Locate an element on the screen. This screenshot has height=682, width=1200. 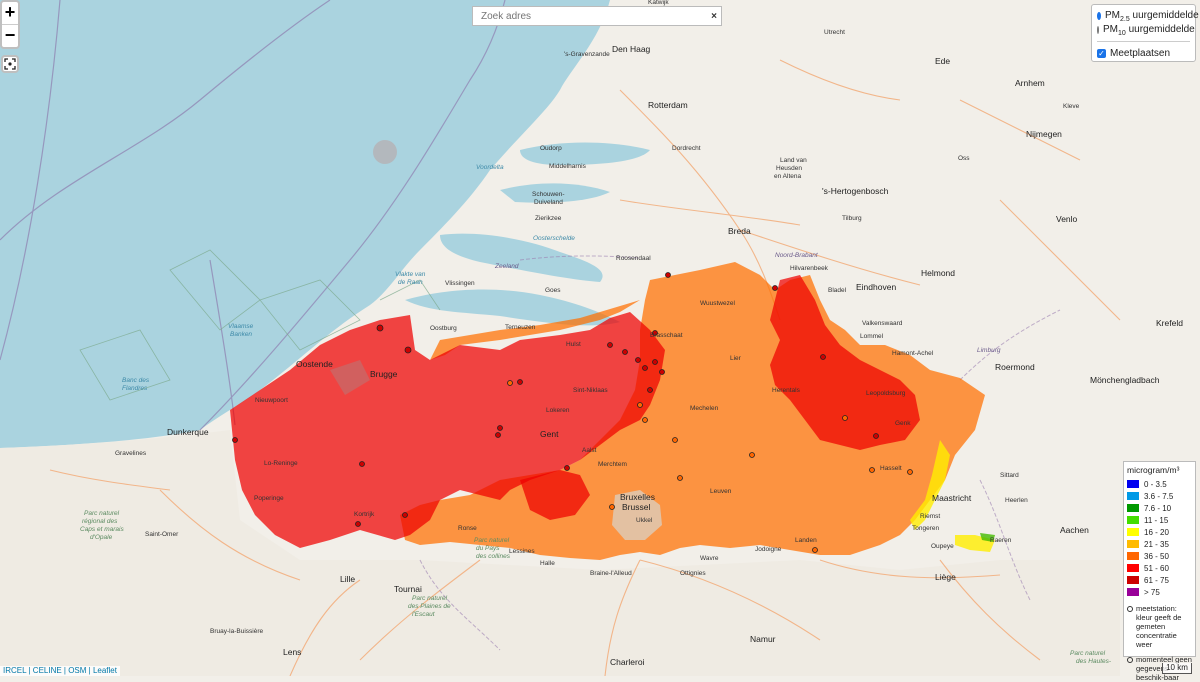
svg-text: Dordrecht is located at coordinates (686, 148).